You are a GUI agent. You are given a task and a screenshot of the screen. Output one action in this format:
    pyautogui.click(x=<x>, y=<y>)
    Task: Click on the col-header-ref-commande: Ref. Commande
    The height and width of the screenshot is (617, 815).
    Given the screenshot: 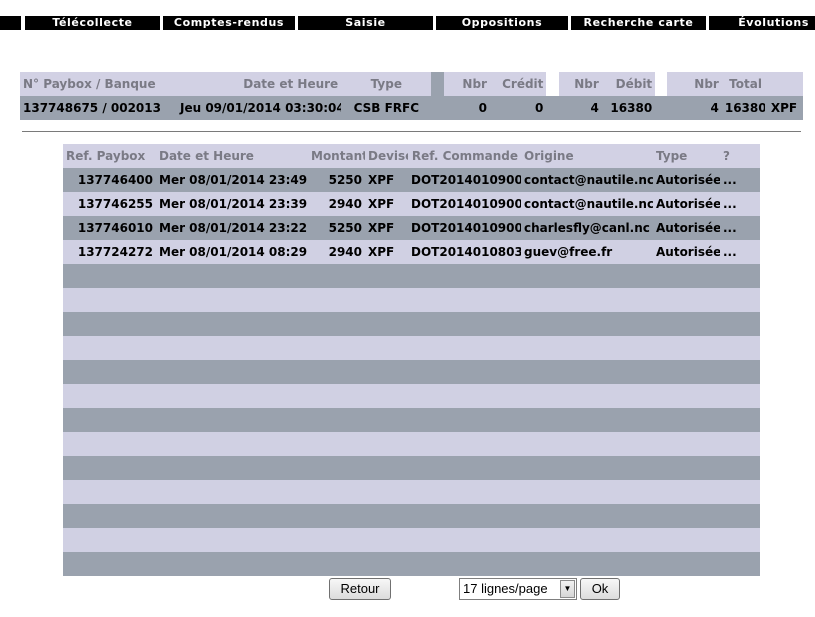 What is the action you would take?
    pyautogui.click(x=464, y=156)
    